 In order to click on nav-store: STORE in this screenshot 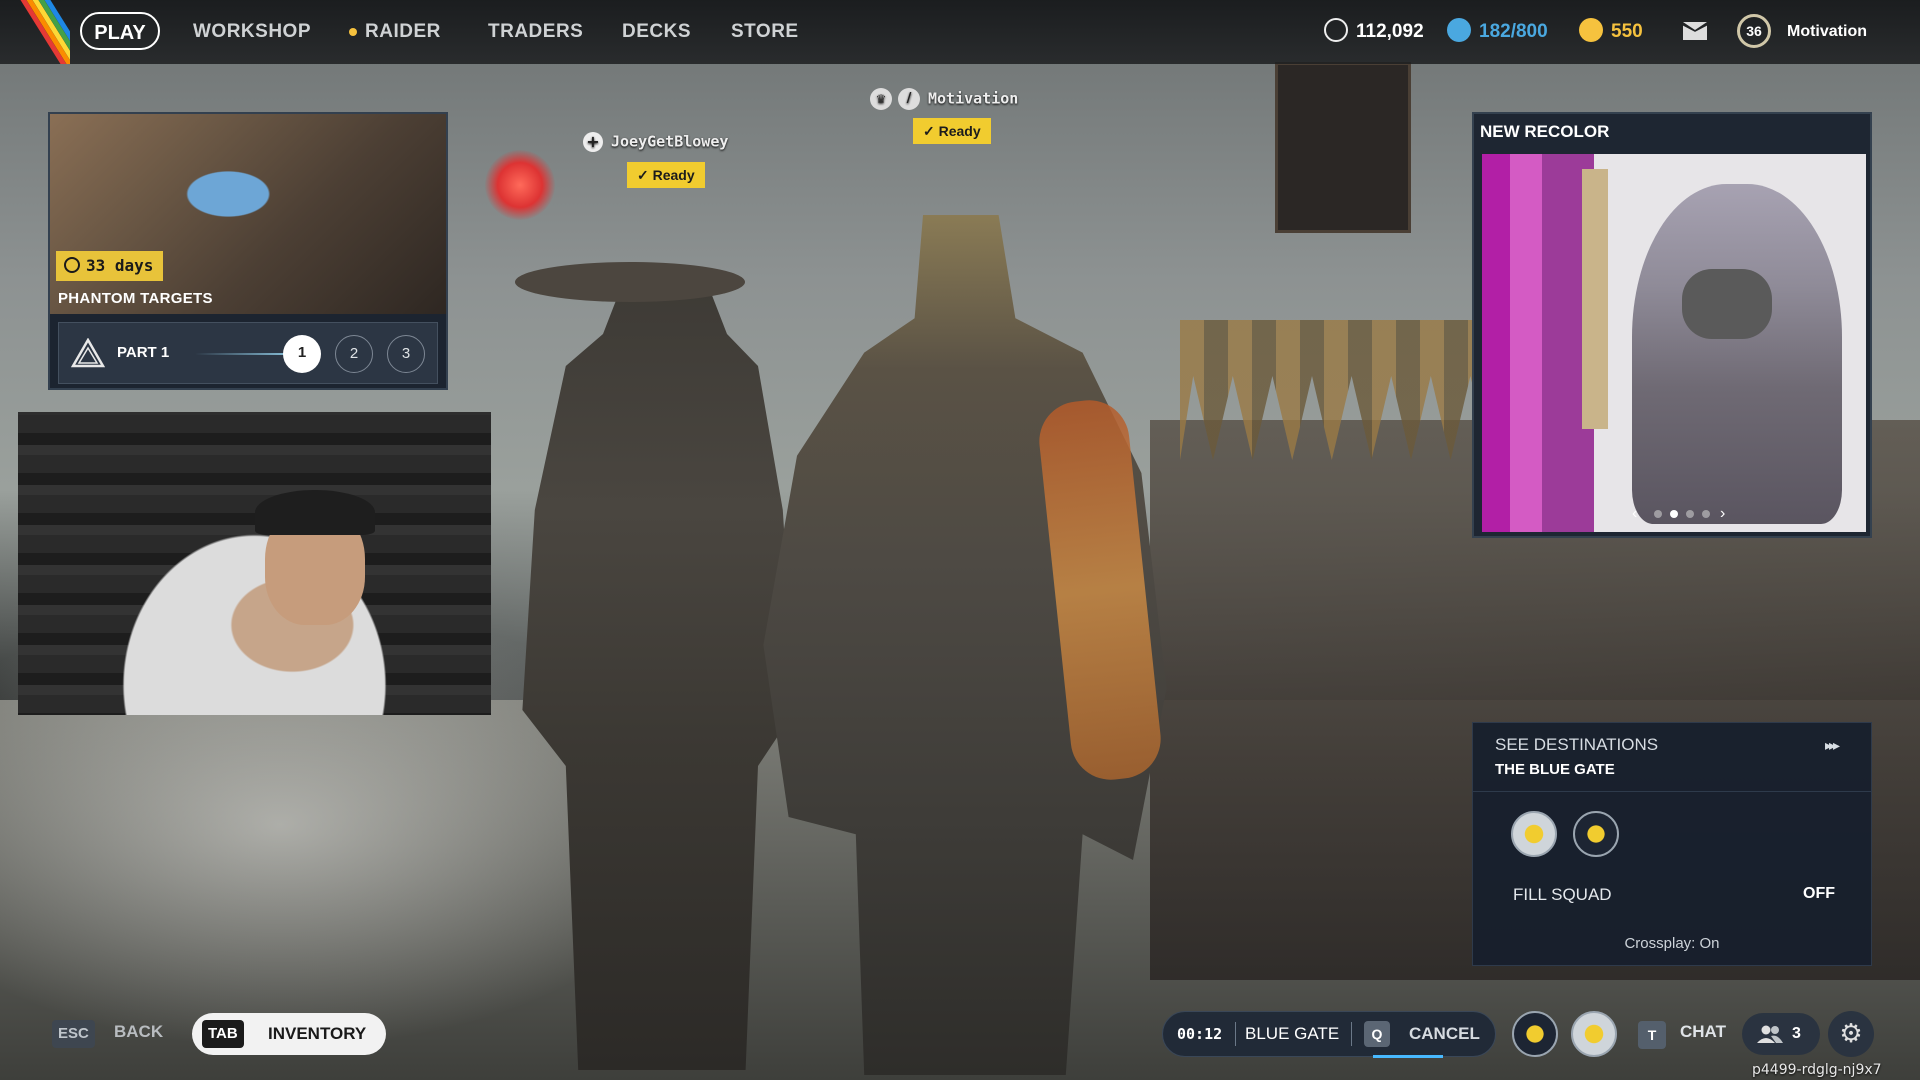, I will do `click(765, 32)`.